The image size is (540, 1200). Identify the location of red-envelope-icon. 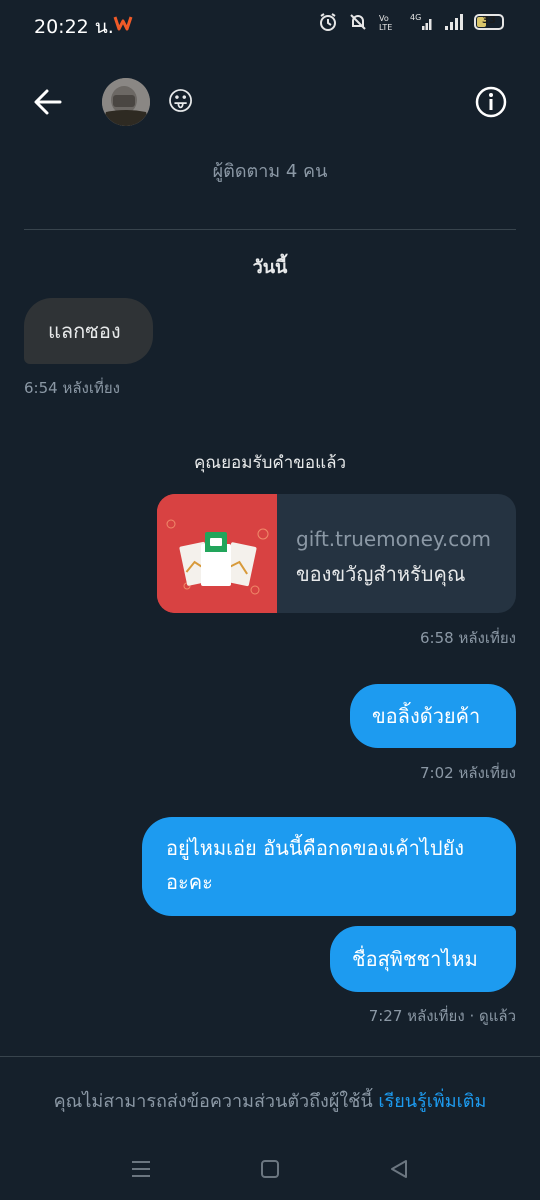
(217, 553).